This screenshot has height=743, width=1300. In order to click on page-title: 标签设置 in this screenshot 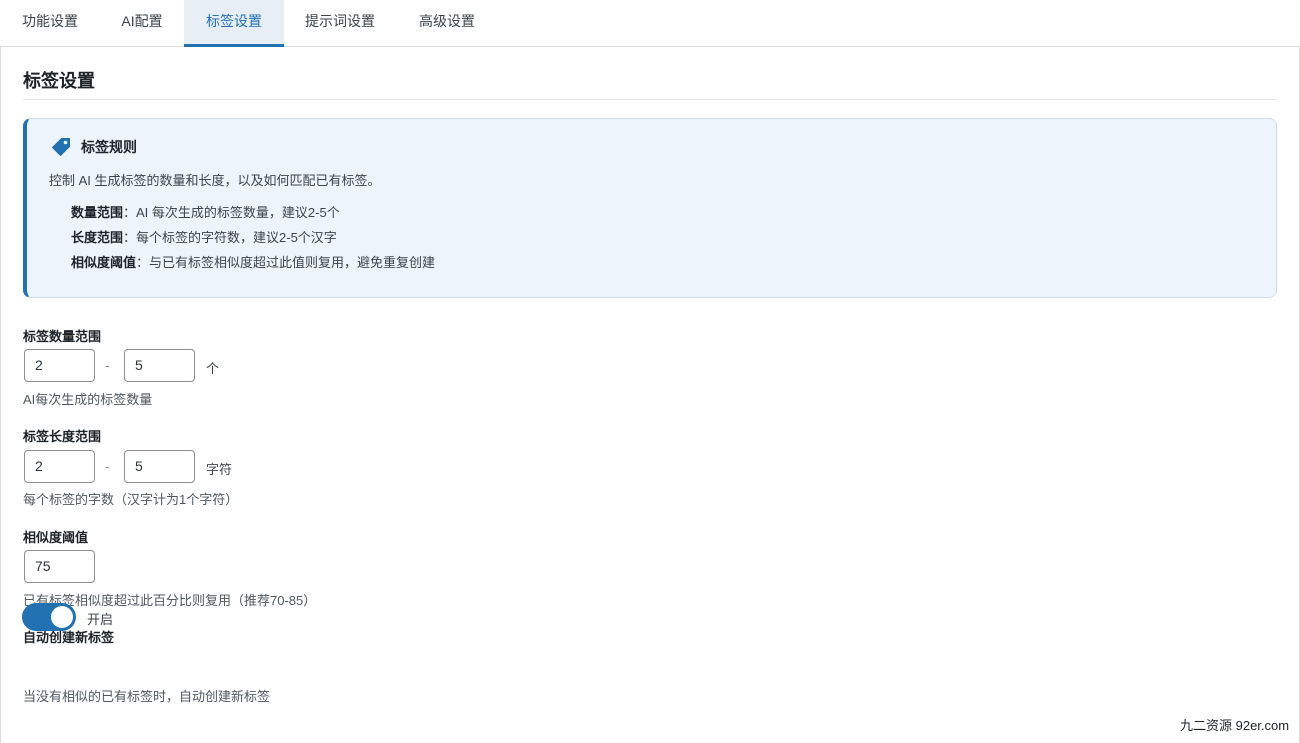, I will do `click(59, 81)`.